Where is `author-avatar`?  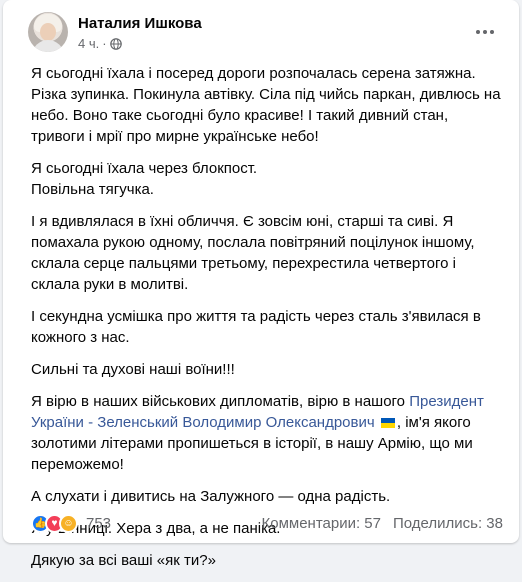
author-avatar is located at coordinates (48, 32).